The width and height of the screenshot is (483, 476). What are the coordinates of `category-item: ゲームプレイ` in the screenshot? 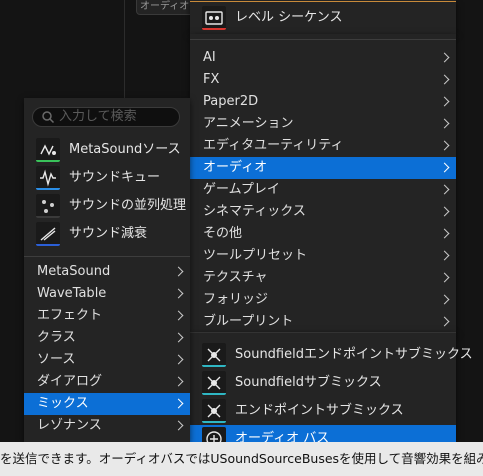 It's located at (323, 190).